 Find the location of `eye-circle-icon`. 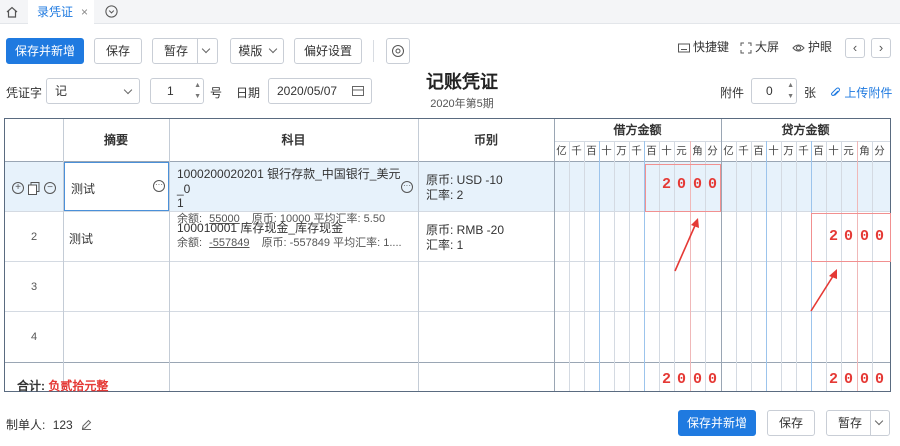

eye-circle-icon is located at coordinates (398, 51).